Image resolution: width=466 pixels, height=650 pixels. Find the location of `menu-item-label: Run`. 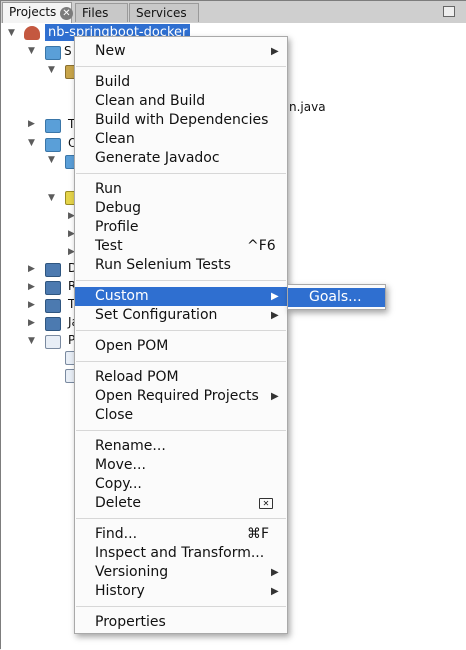

menu-item-label: Run is located at coordinates (108, 189).